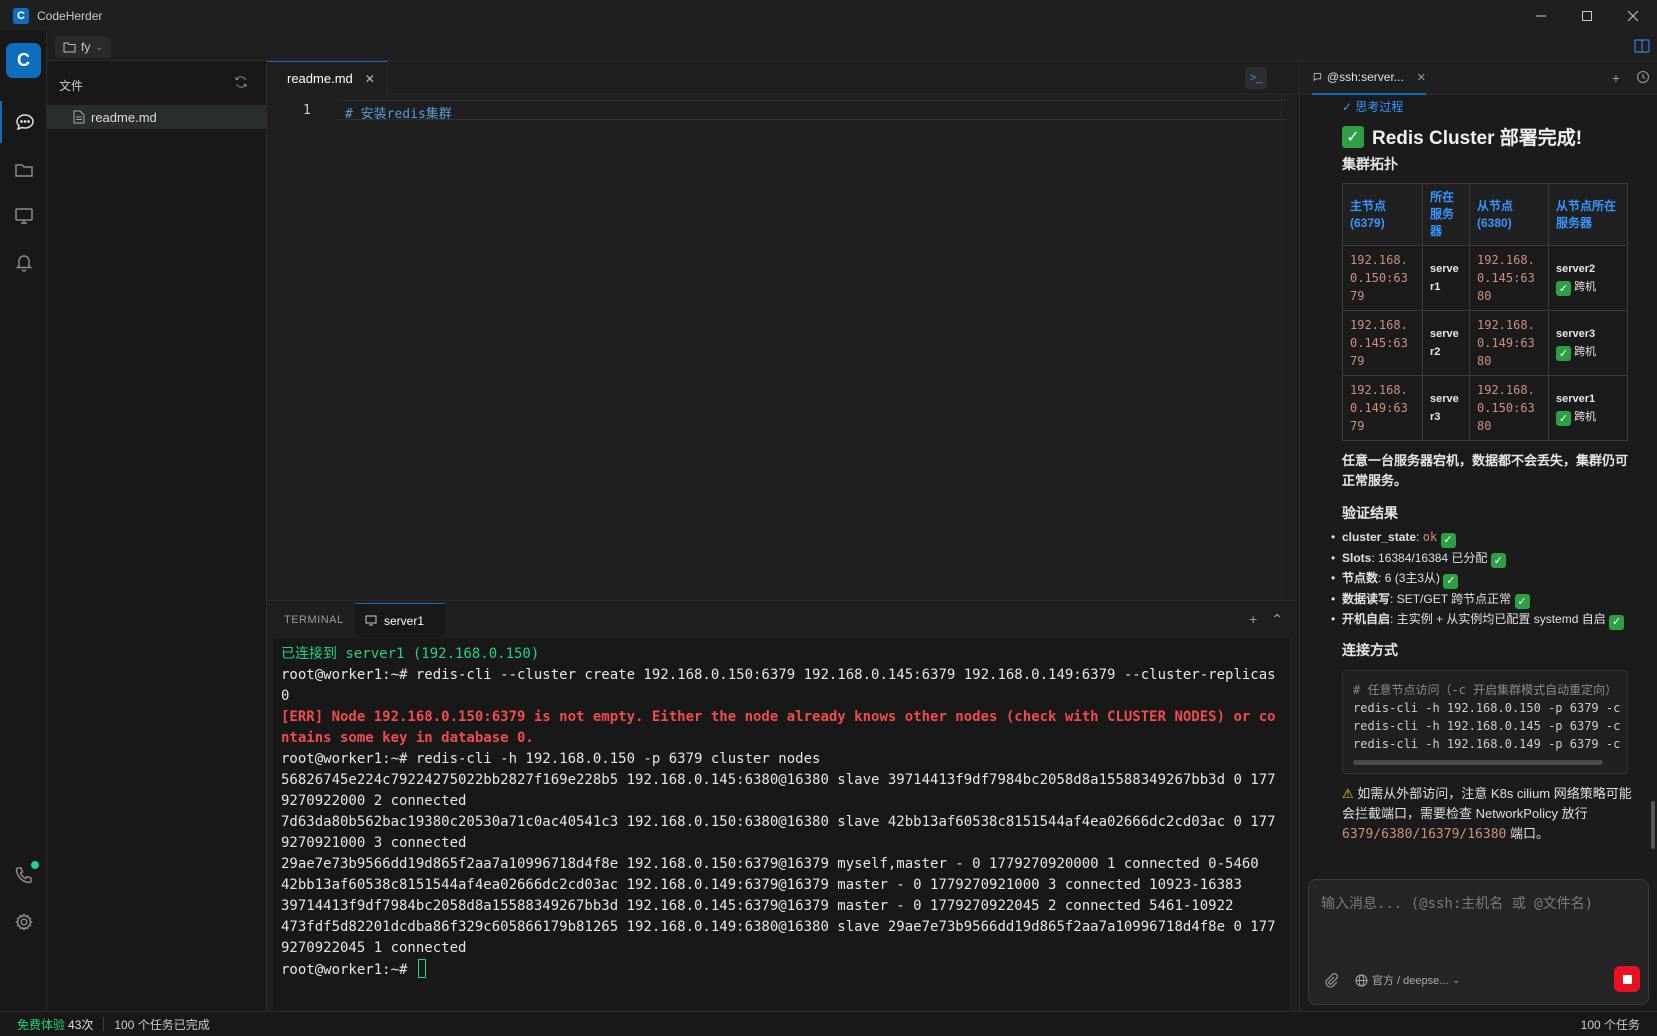 The image size is (1657, 1036). What do you see at coordinates (83, 47) in the screenshot?
I see `workspace-picker: fy ⌄` at bounding box center [83, 47].